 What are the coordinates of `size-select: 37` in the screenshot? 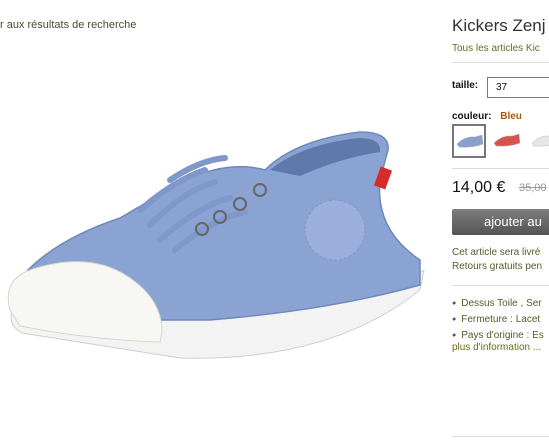 It's located at (518, 87).